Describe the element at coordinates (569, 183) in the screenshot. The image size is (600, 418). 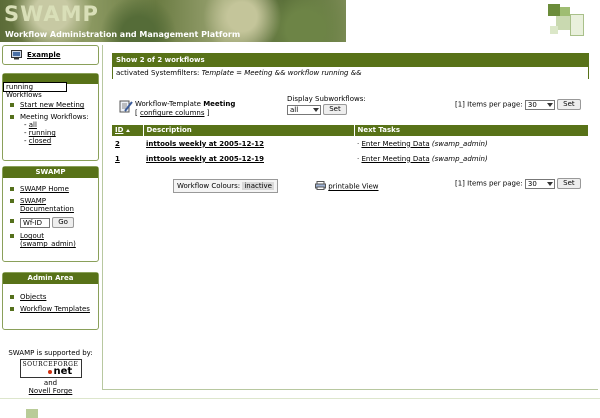
I see `items-per-page-set-button-bottom: Set` at that location.